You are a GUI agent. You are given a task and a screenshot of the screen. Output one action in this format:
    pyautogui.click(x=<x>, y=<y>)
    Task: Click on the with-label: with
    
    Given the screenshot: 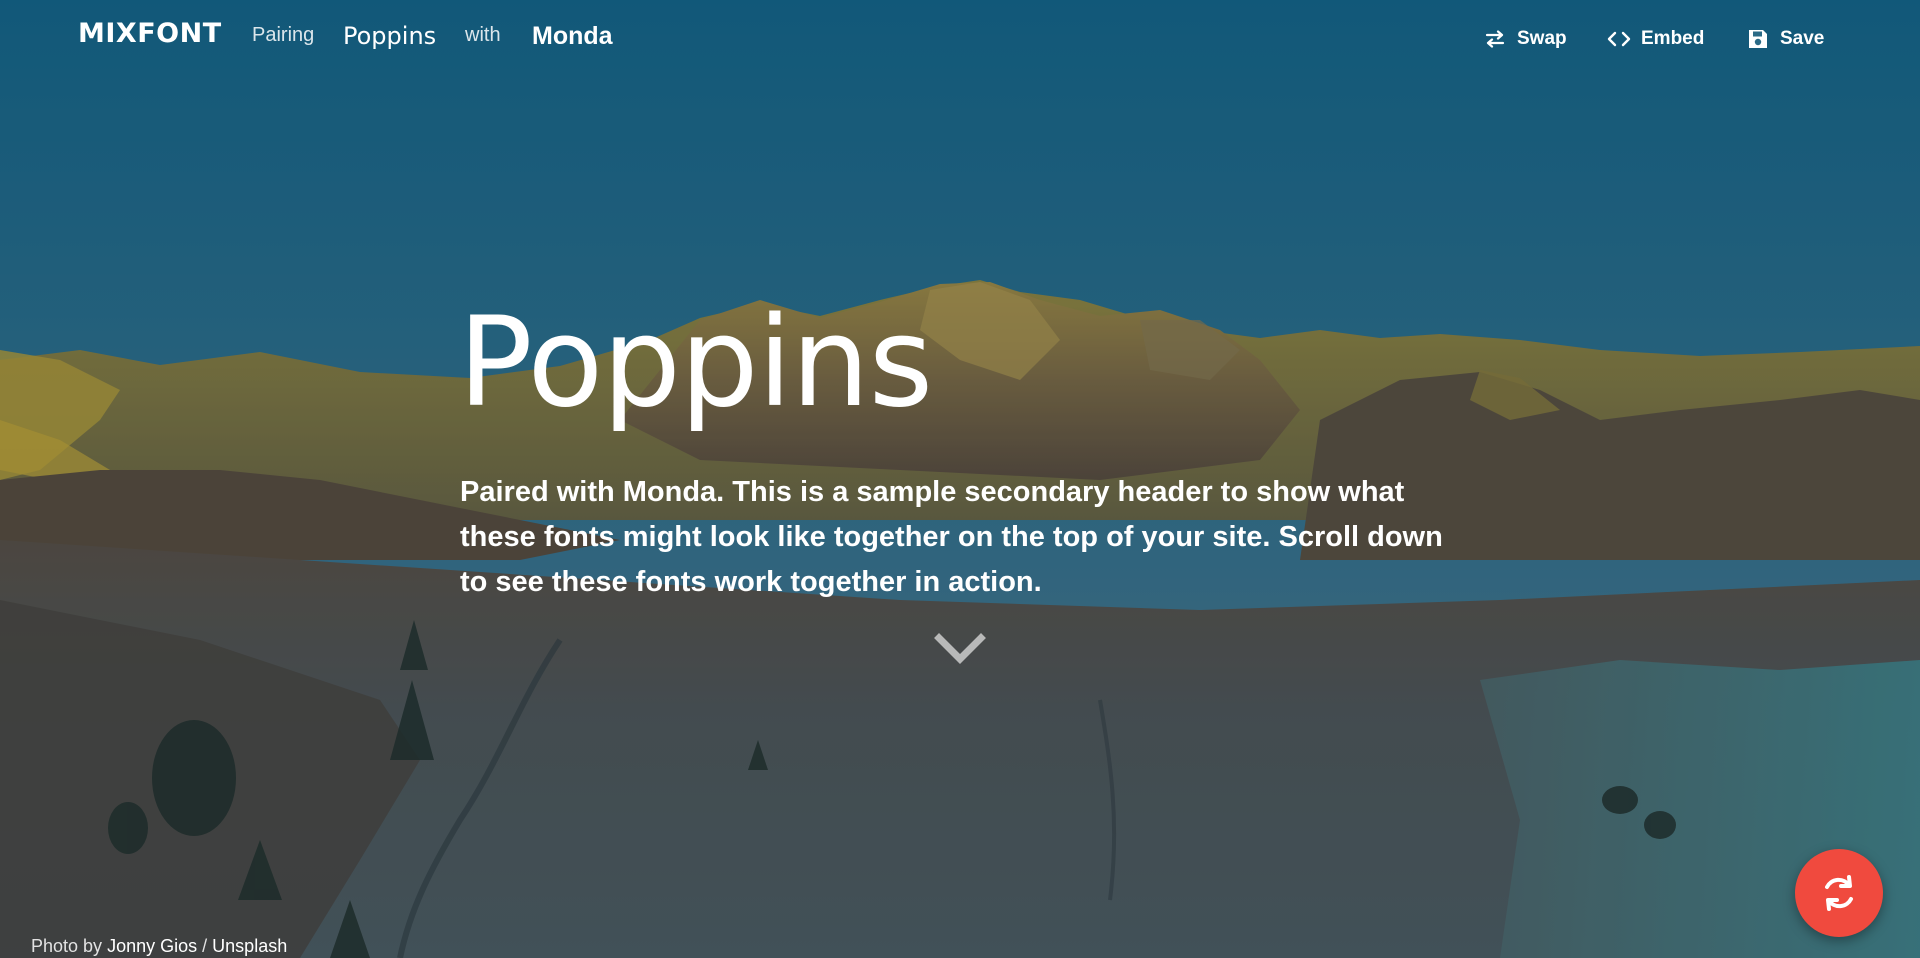 What is the action you would take?
    pyautogui.click(x=483, y=35)
    